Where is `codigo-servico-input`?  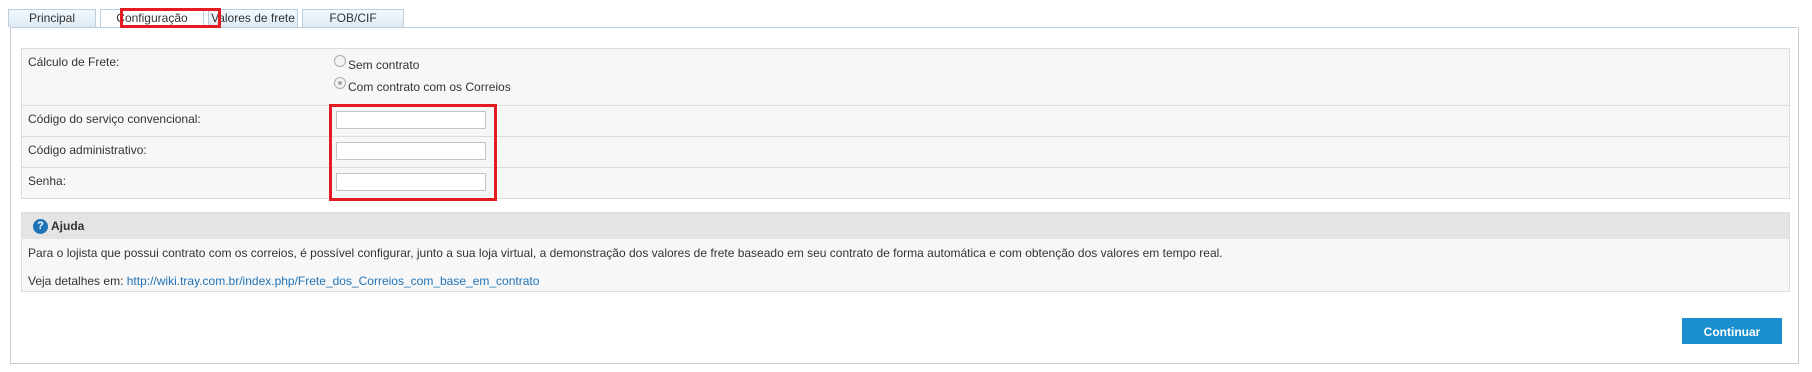
codigo-servico-input is located at coordinates (411, 120).